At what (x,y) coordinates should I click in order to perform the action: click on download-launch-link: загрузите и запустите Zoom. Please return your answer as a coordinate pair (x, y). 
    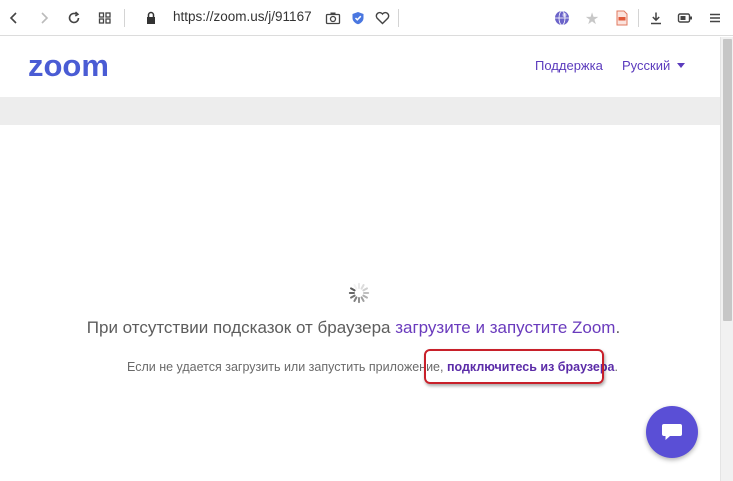
    Looking at the image, I should click on (505, 327).